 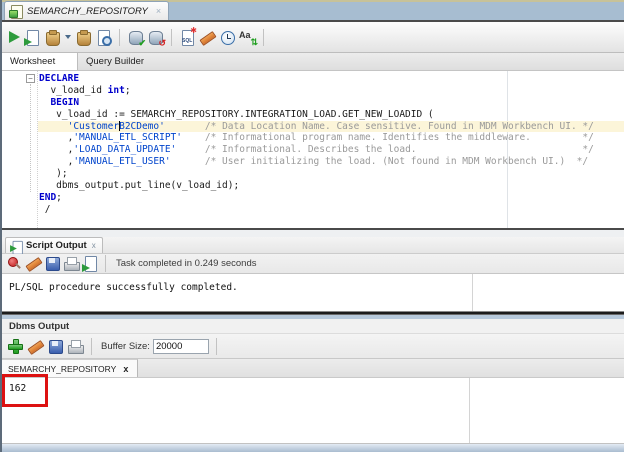 What do you see at coordinates (156, 39) in the screenshot?
I see `rollback-database-icon` at bounding box center [156, 39].